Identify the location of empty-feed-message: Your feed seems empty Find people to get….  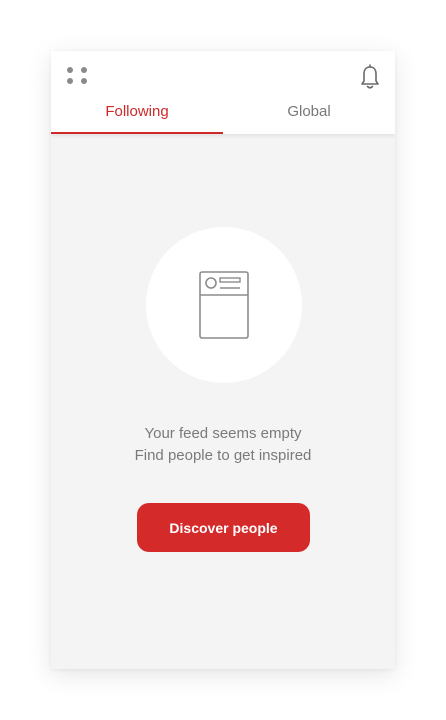
(223, 445).